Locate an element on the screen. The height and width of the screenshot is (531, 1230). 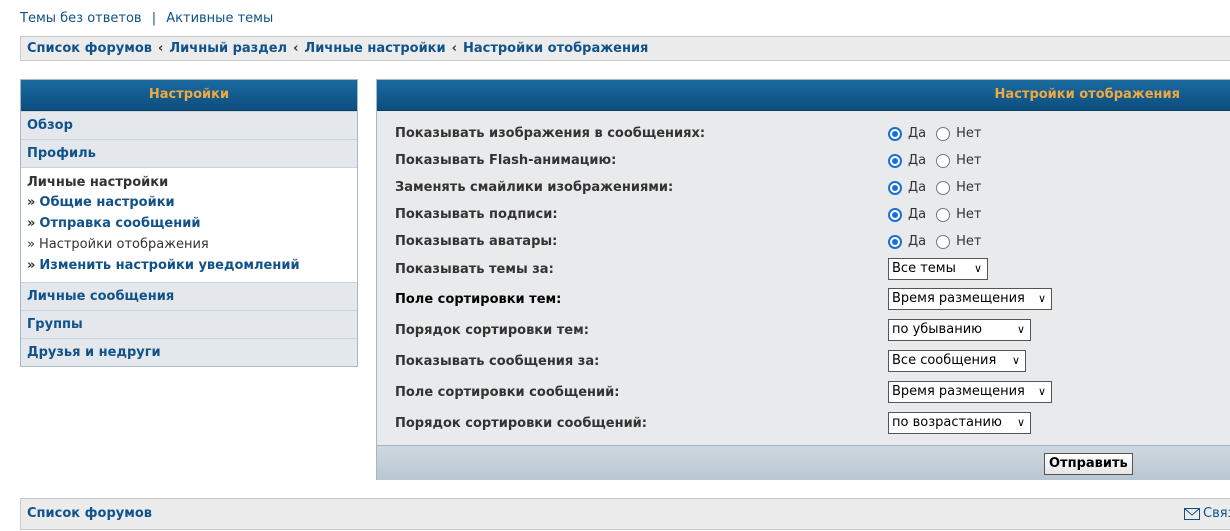
contact-link: Связ is located at coordinates (1207, 514).